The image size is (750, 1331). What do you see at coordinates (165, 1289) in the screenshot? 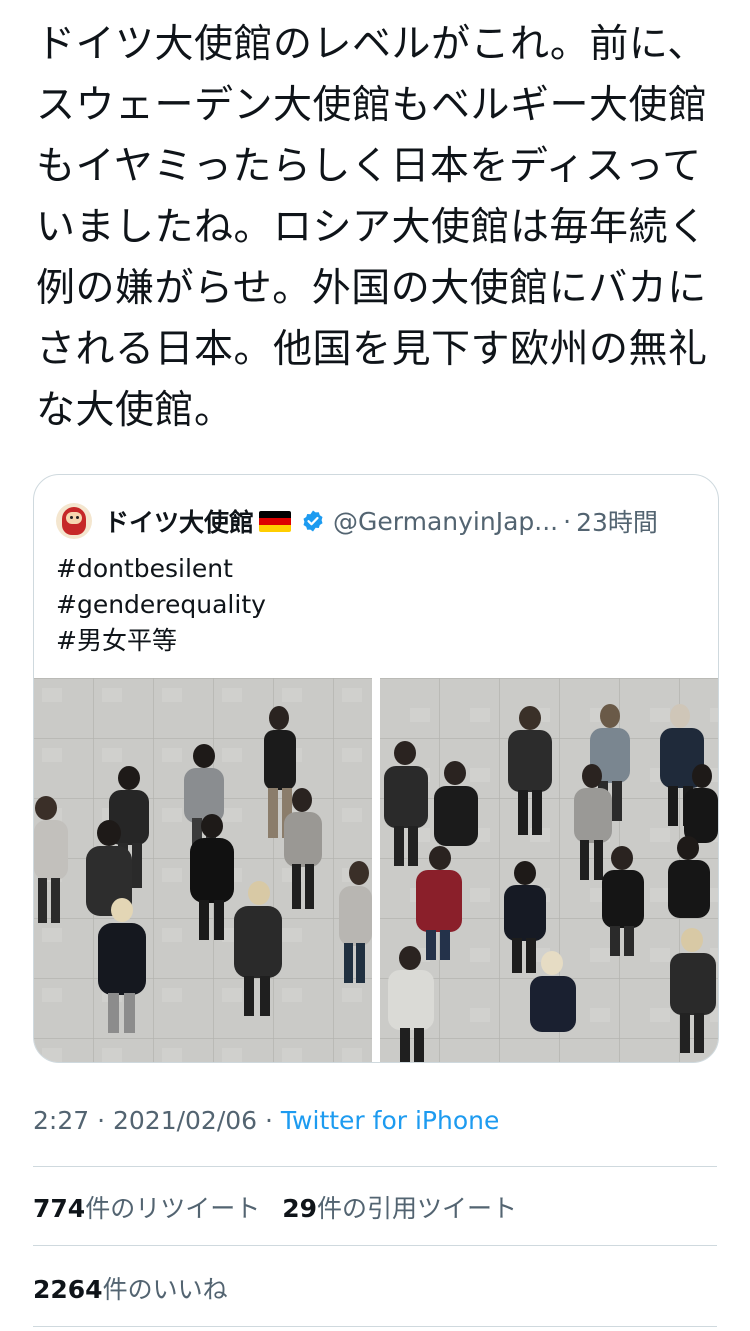
I see `likes-label: 件のいいね` at bounding box center [165, 1289].